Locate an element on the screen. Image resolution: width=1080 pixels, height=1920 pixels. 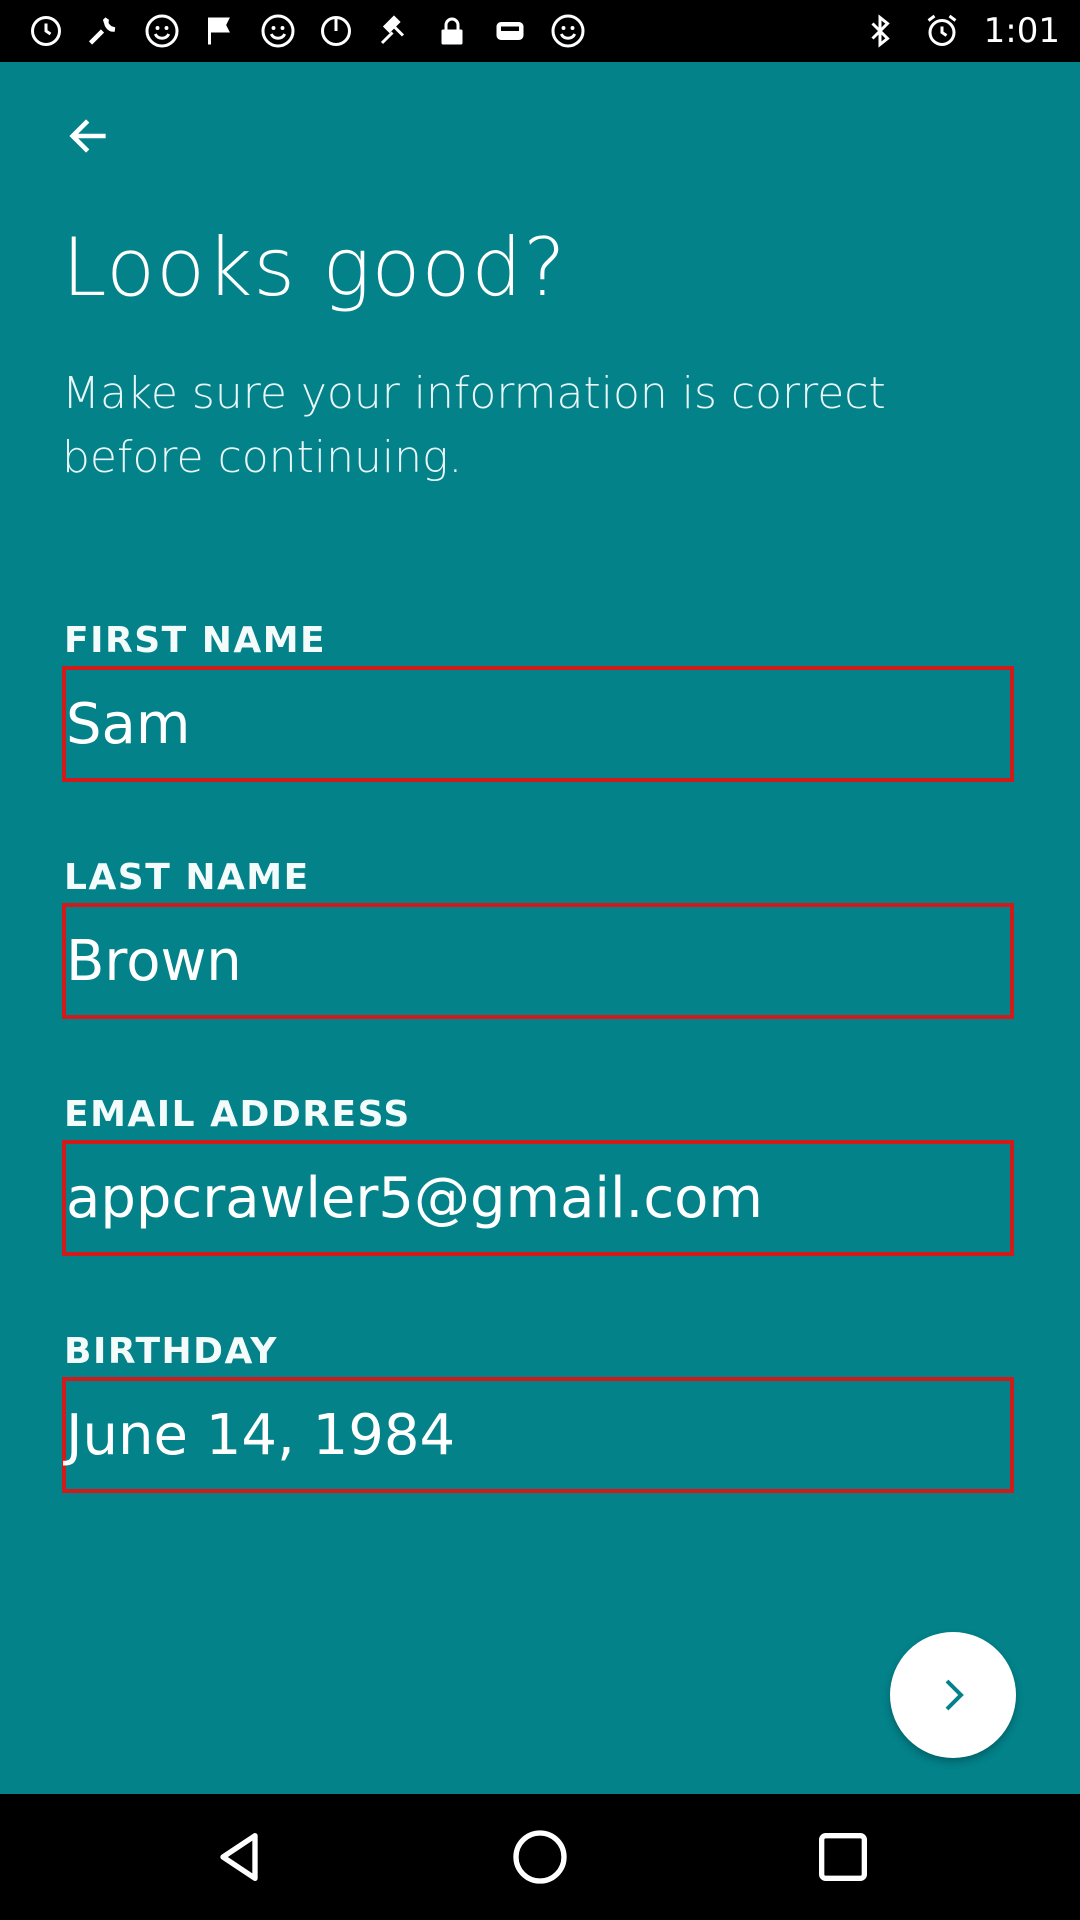
birthday-label: BIRTHDAY is located at coordinates (171, 1351).